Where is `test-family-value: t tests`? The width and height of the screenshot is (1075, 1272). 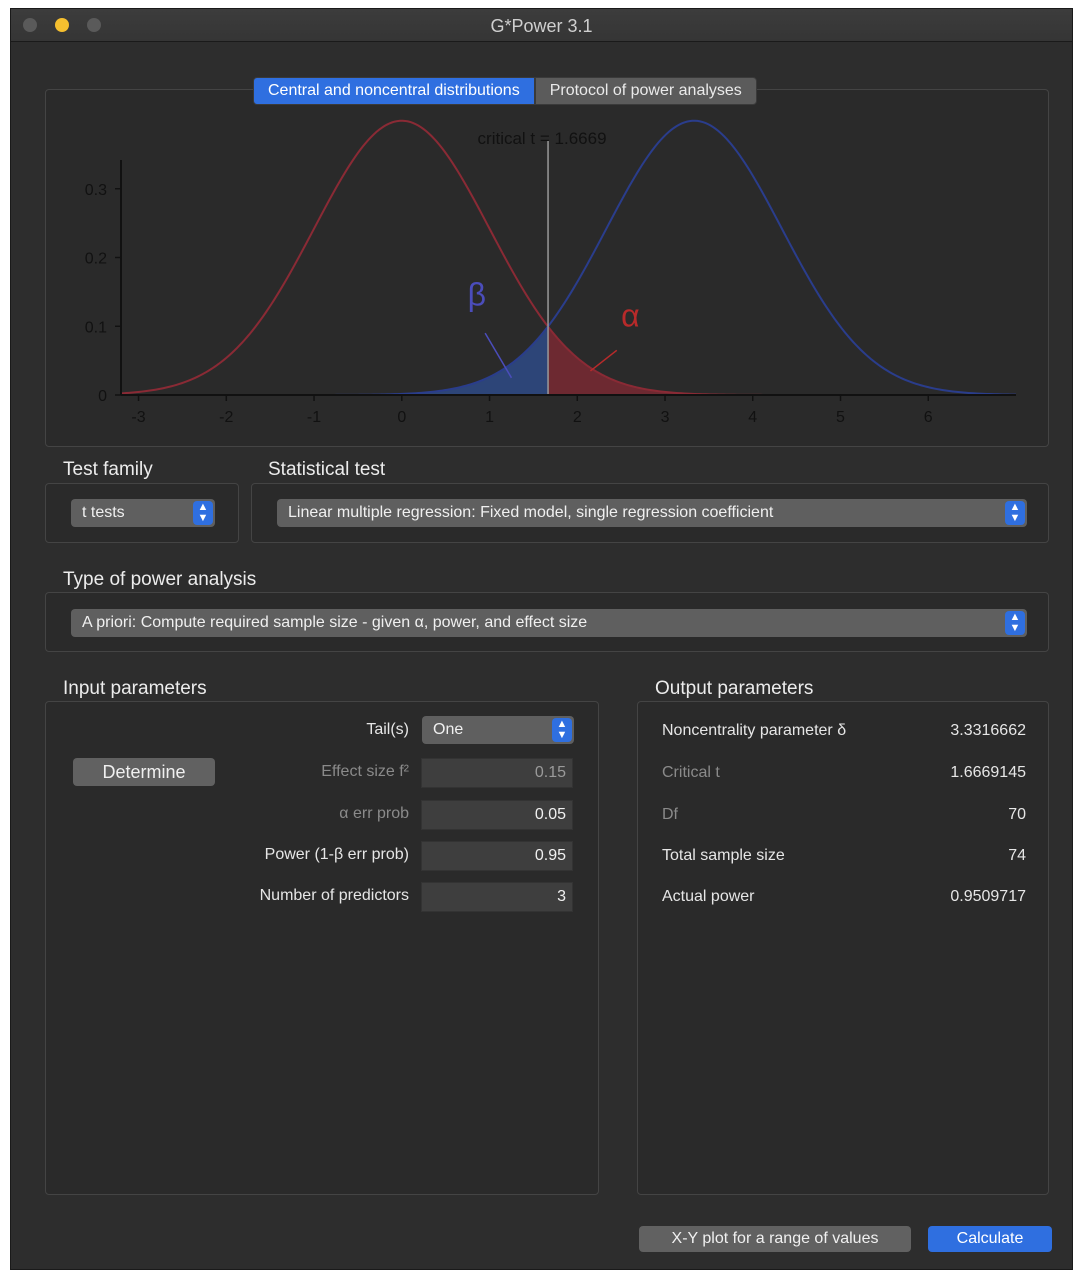 test-family-value: t tests is located at coordinates (103, 512).